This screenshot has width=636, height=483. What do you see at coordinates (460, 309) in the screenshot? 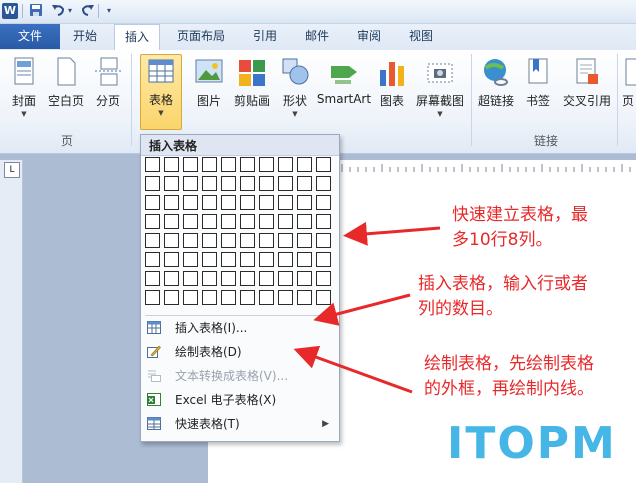
I see `annotation-line: 列的数目。` at bounding box center [460, 309].